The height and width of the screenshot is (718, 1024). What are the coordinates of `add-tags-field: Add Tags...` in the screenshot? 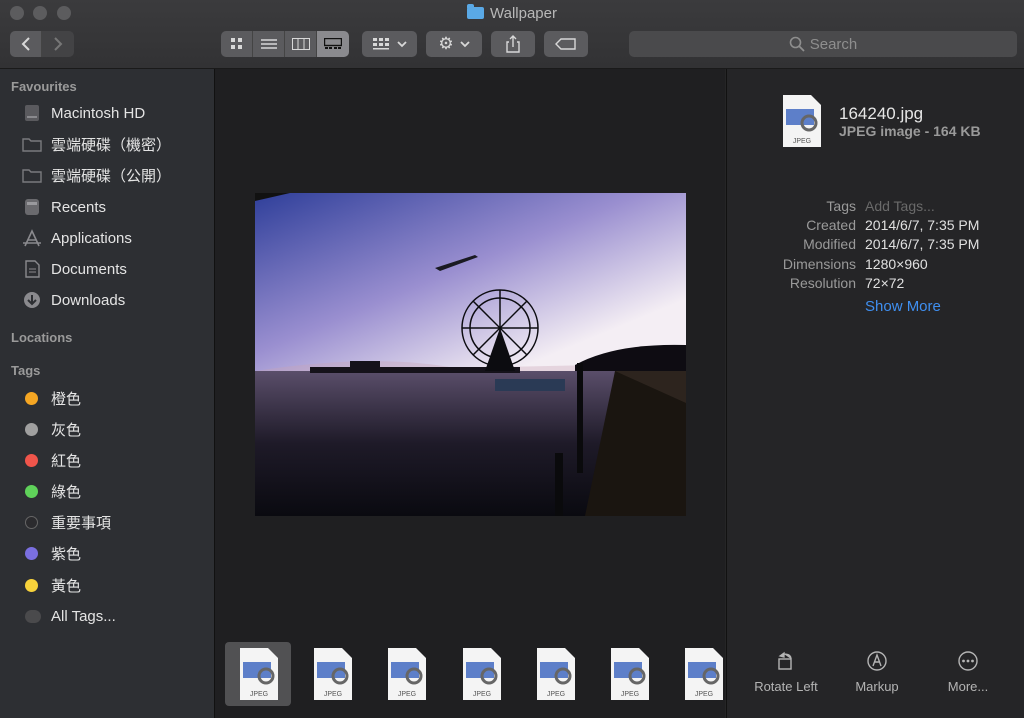 It's located at (900, 206).